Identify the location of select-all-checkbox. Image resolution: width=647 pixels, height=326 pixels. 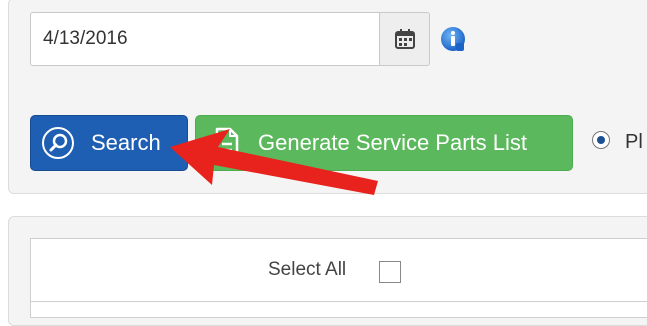
(390, 272).